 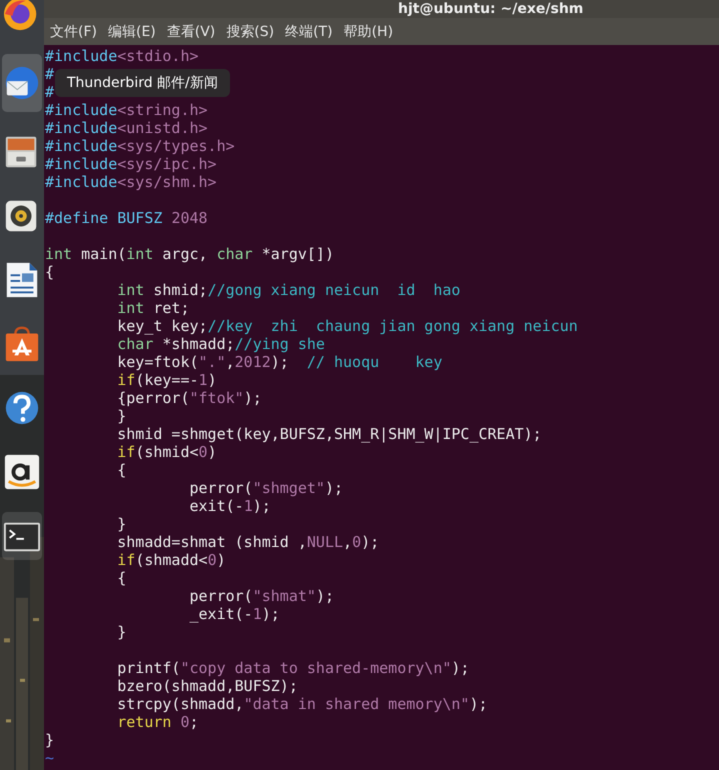 I want to click on code-line: #include<stdio.h>, so click(x=122, y=56).